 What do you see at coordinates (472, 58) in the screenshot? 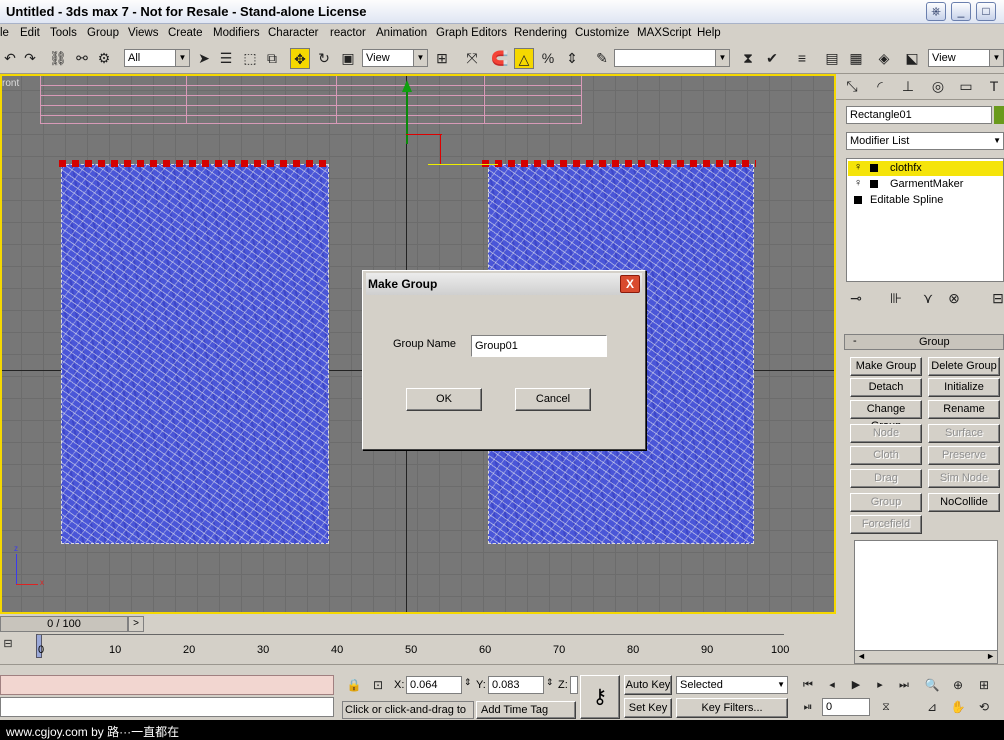
I see `select-manipulate-icon: ⤧` at bounding box center [472, 58].